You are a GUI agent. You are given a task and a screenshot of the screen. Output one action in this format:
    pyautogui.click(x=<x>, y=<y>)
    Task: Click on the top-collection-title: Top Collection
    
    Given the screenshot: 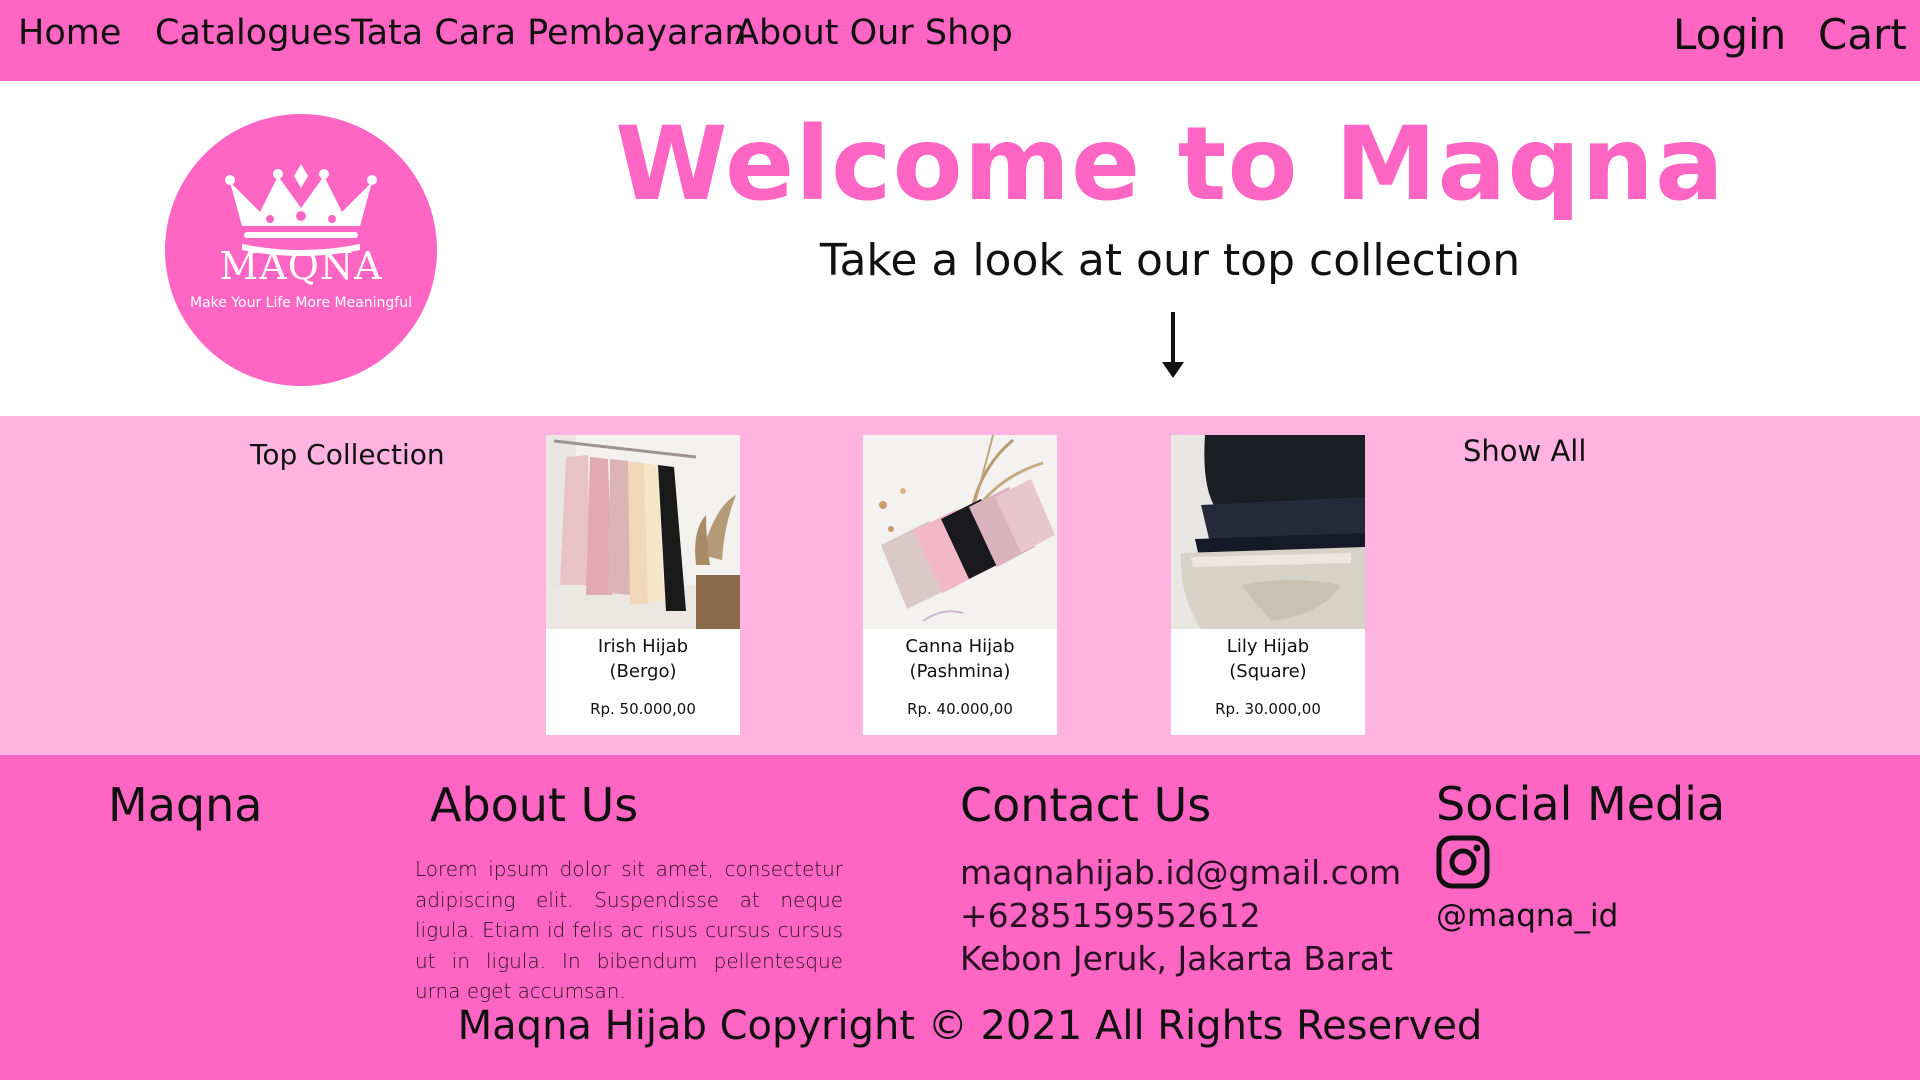 What is the action you would take?
    pyautogui.click(x=347, y=454)
    